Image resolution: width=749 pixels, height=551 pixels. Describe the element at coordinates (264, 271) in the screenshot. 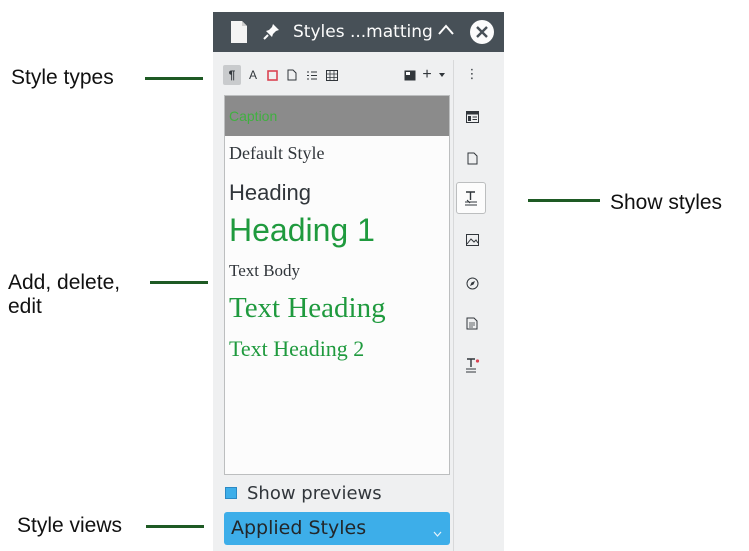

I see `style-item-text-body: Text Body` at that location.